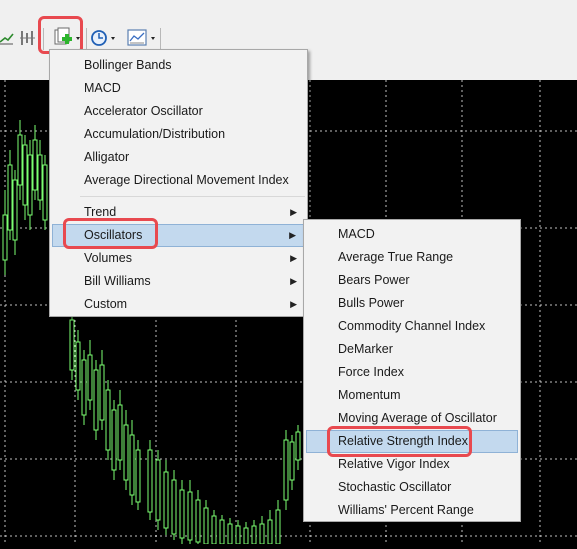 This screenshot has width=577, height=549. Describe the element at coordinates (374, 280) in the screenshot. I see `submenu-item-label: Bears Power` at that location.